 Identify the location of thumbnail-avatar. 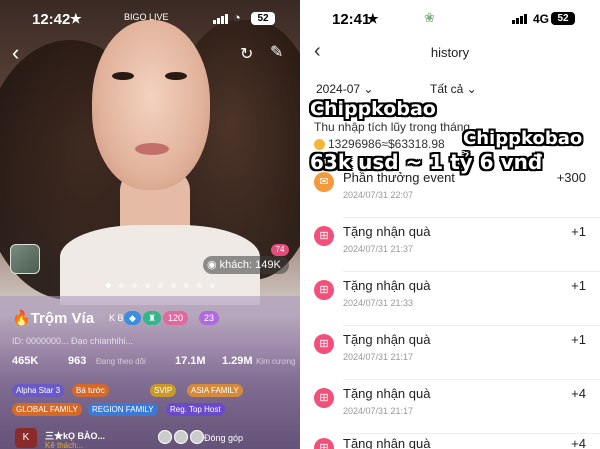
(25, 259).